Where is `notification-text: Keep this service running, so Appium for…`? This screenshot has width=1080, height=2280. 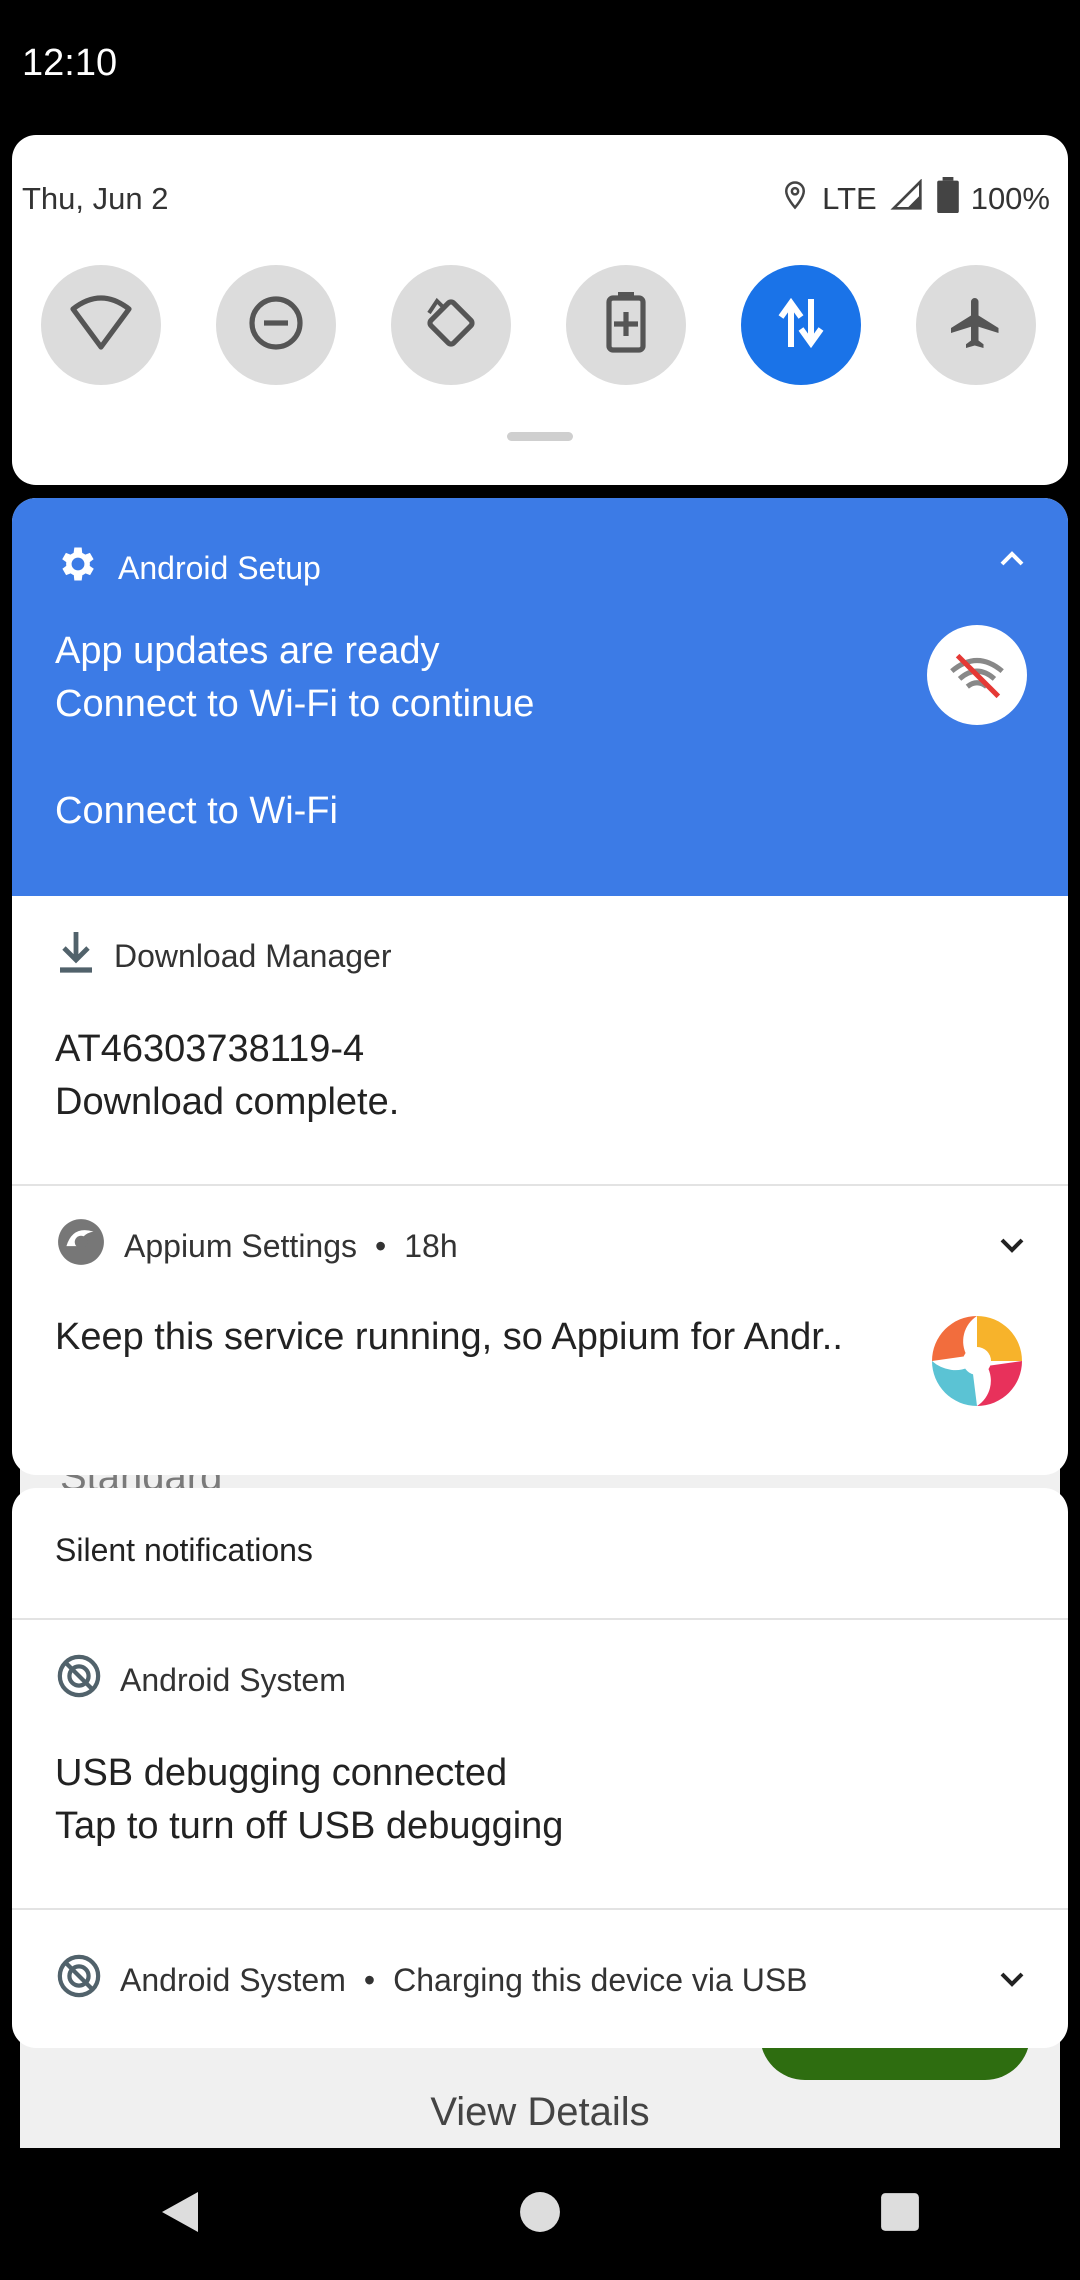 notification-text: Keep this service running, so Appium for… is located at coordinates (449, 1337).